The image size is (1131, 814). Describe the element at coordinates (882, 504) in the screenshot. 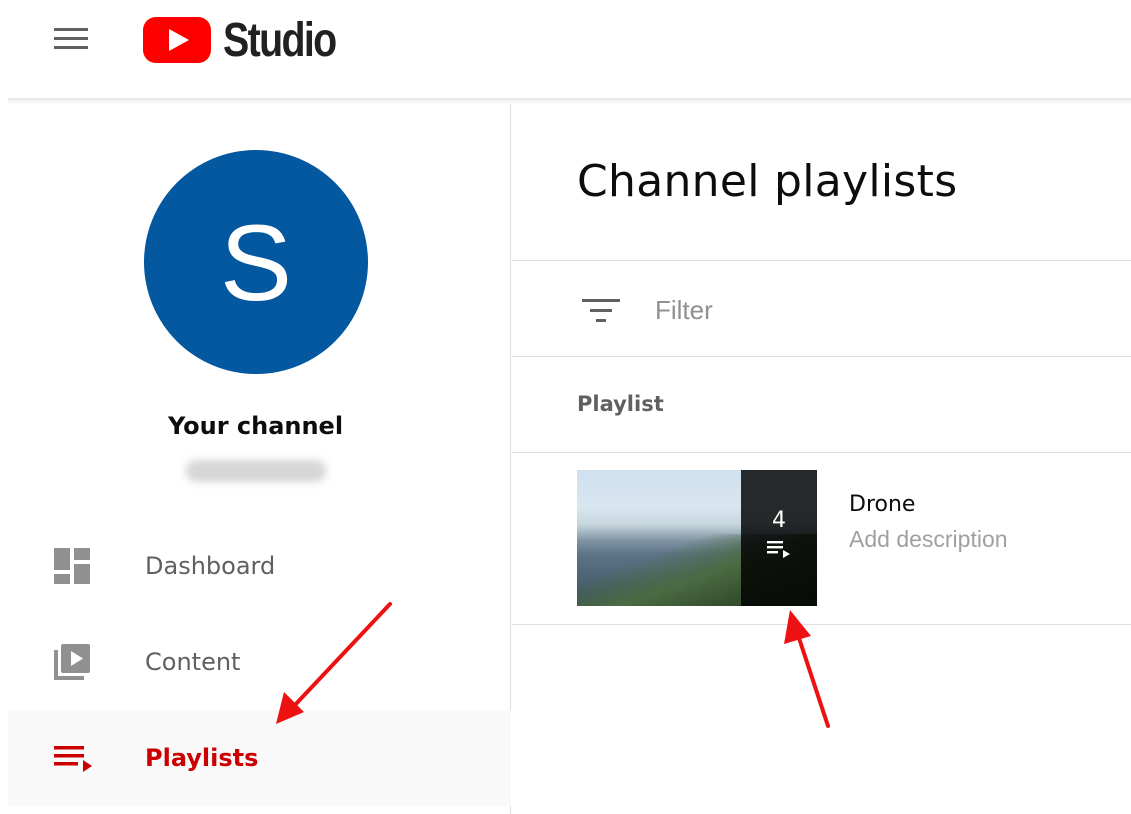

I see `playlist-title: Drone` at that location.